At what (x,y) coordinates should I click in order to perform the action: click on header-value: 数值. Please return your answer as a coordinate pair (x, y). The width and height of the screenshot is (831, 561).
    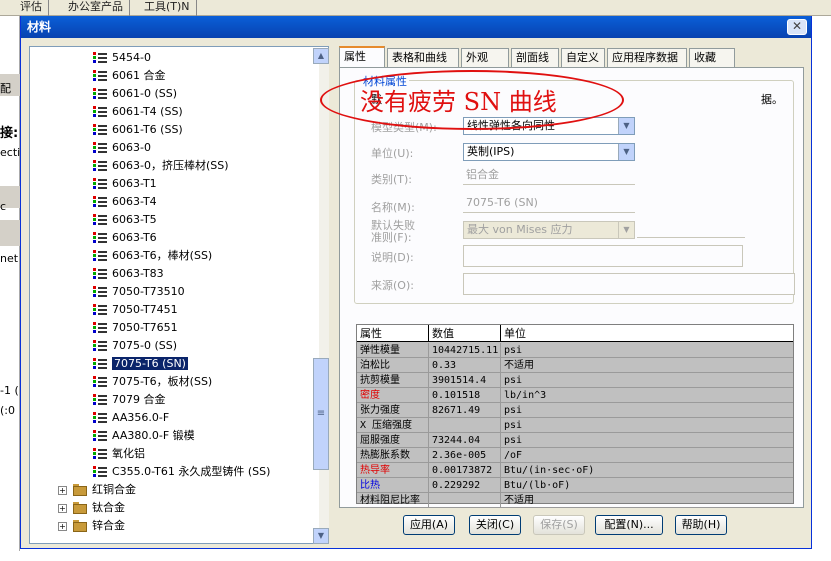
    Looking at the image, I should click on (465, 333).